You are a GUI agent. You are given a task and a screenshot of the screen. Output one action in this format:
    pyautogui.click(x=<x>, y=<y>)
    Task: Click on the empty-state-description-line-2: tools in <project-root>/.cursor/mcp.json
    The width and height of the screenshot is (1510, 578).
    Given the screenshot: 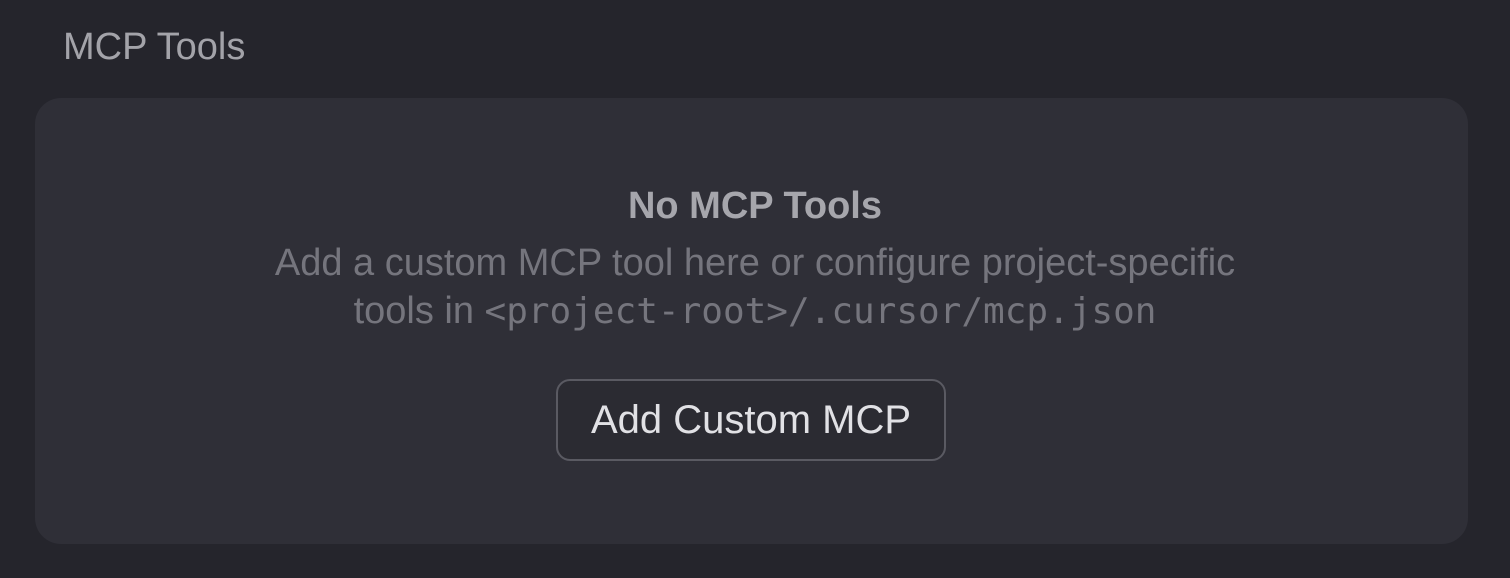 What is the action you would take?
    pyautogui.click(x=755, y=311)
    